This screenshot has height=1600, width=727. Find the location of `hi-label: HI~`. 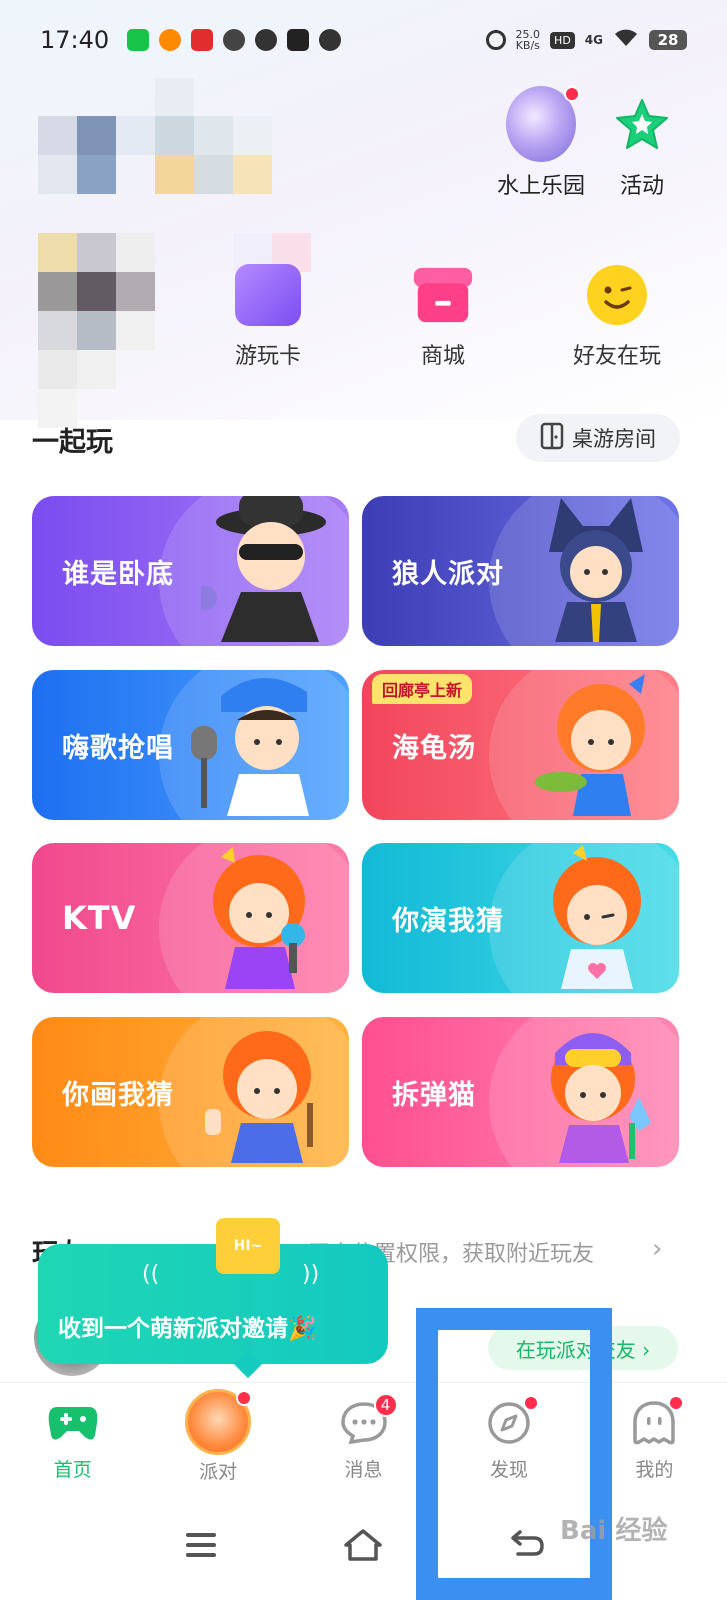

hi-label: HI~ is located at coordinates (248, 1246).